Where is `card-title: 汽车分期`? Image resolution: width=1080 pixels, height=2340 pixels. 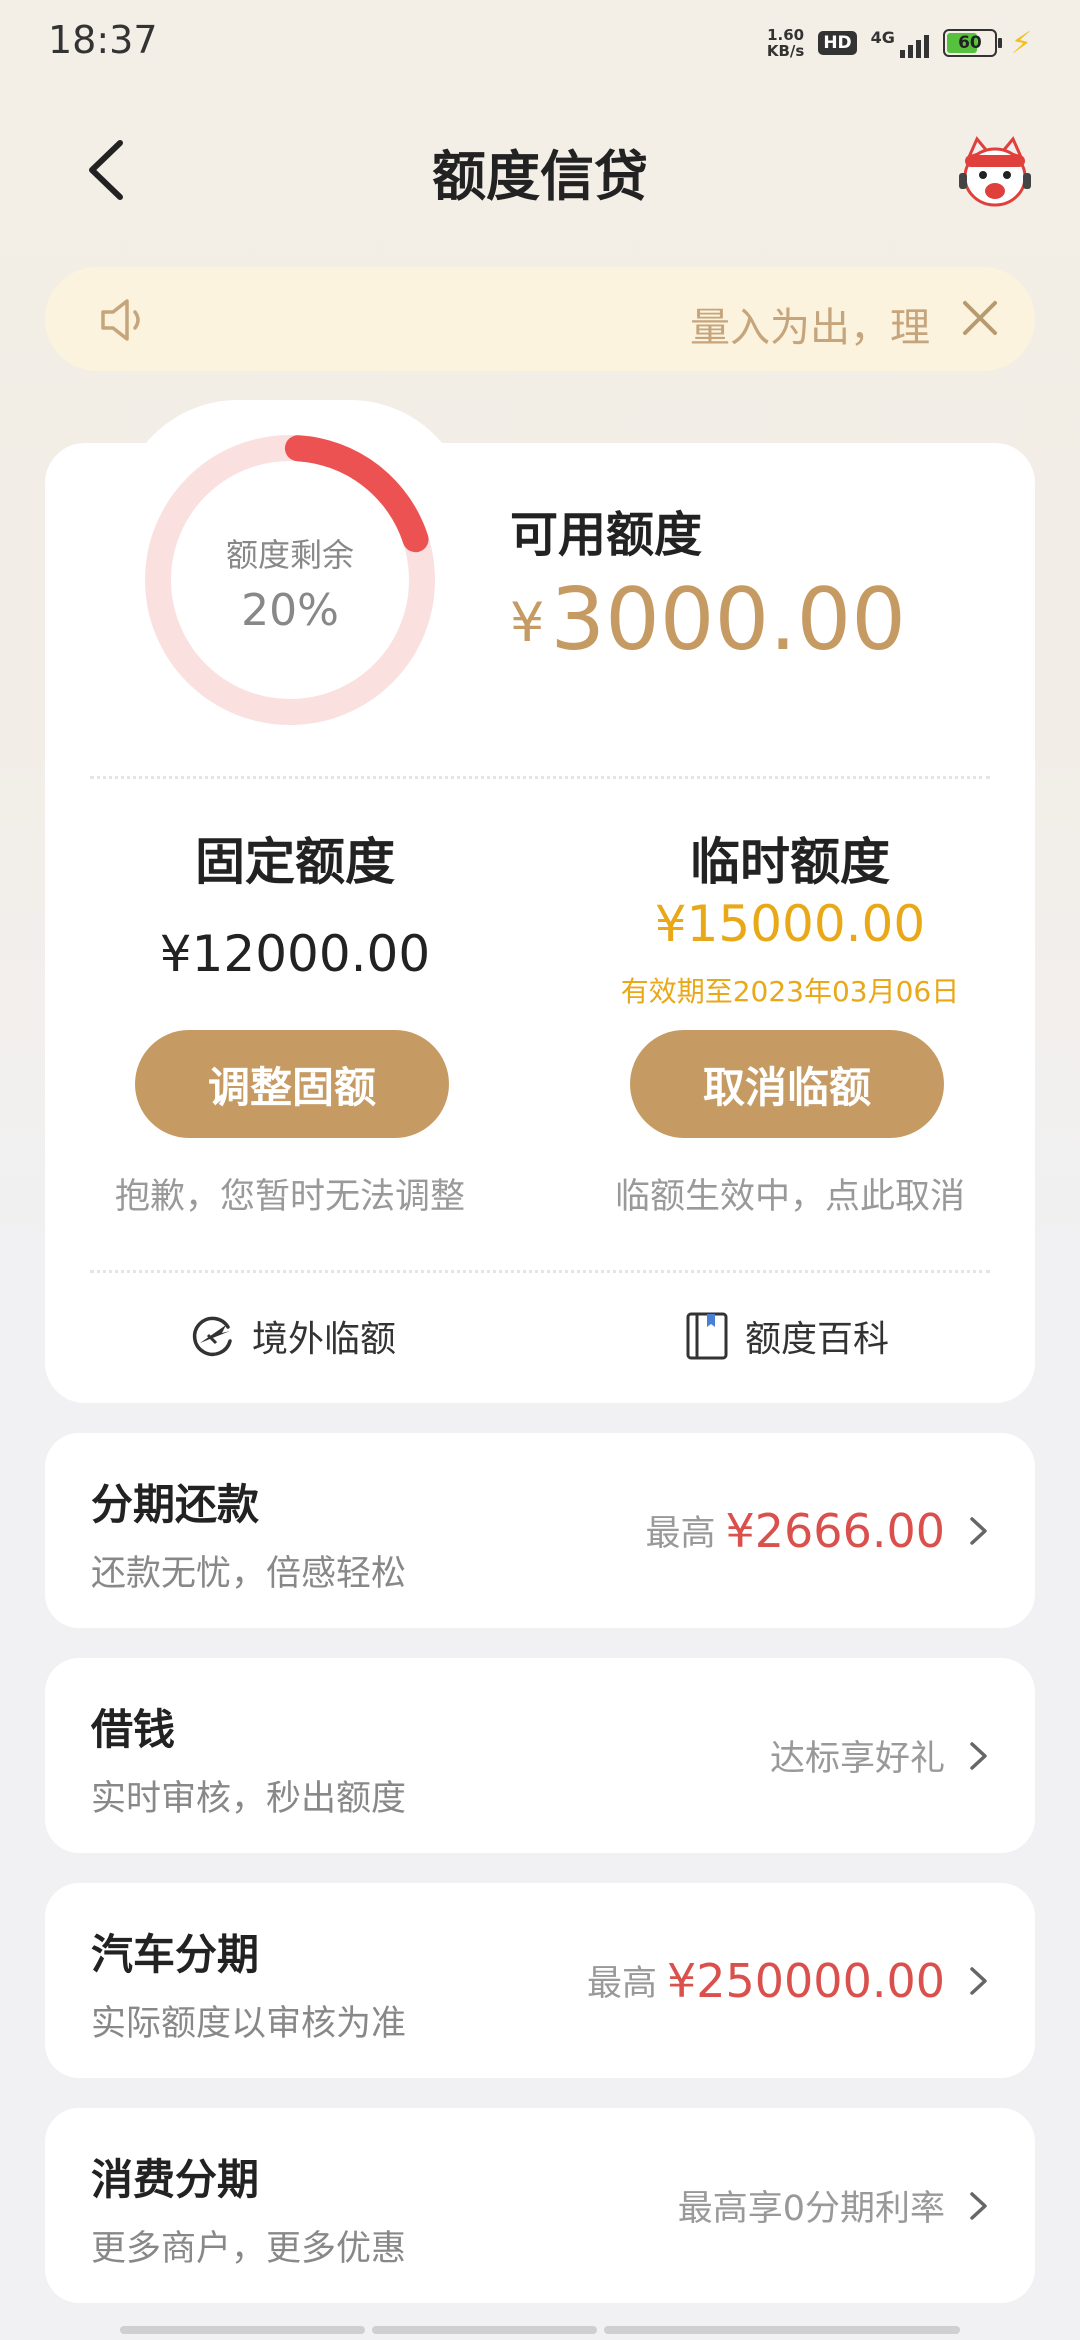
card-title: 汽车分期 is located at coordinates (175, 1954).